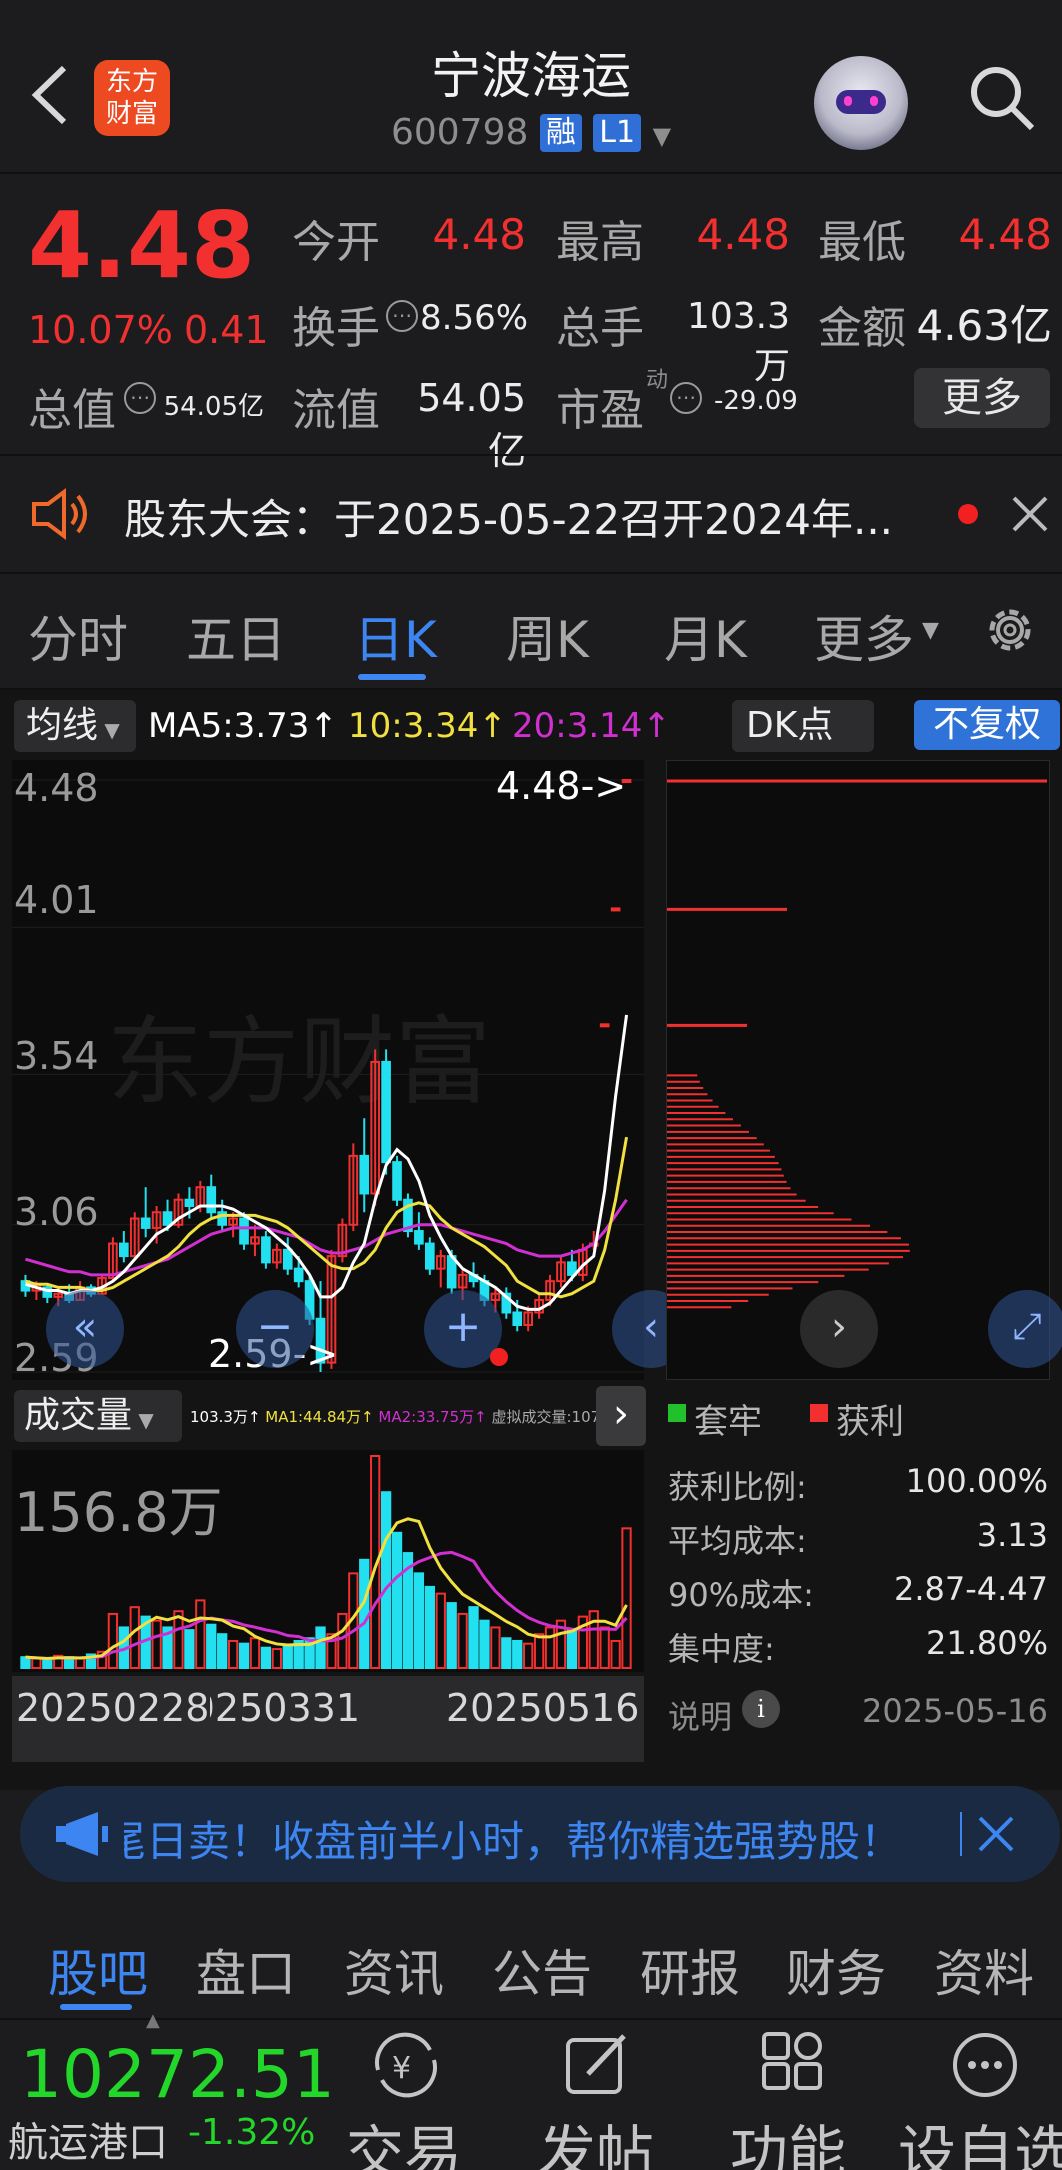  What do you see at coordinates (700, 1715) in the screenshot?
I see `note-label: 说明` at bounding box center [700, 1715].